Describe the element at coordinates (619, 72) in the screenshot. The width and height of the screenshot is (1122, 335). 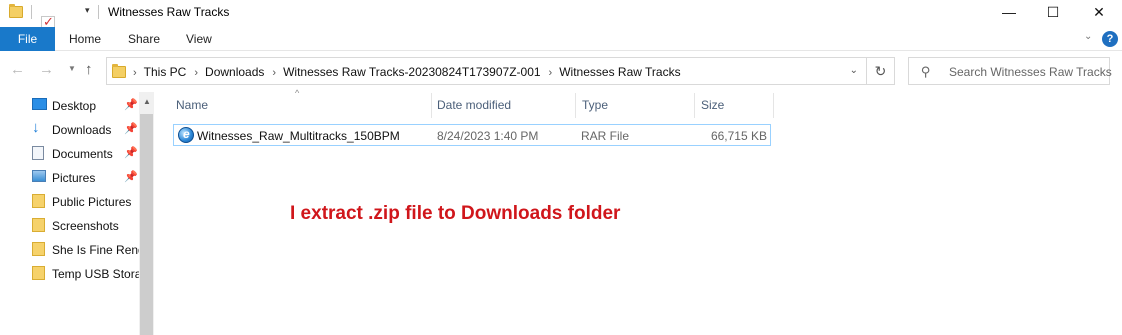
I see `breadcrumb-witnesses-raw-tracks: Witnesses Raw Tracks` at that location.